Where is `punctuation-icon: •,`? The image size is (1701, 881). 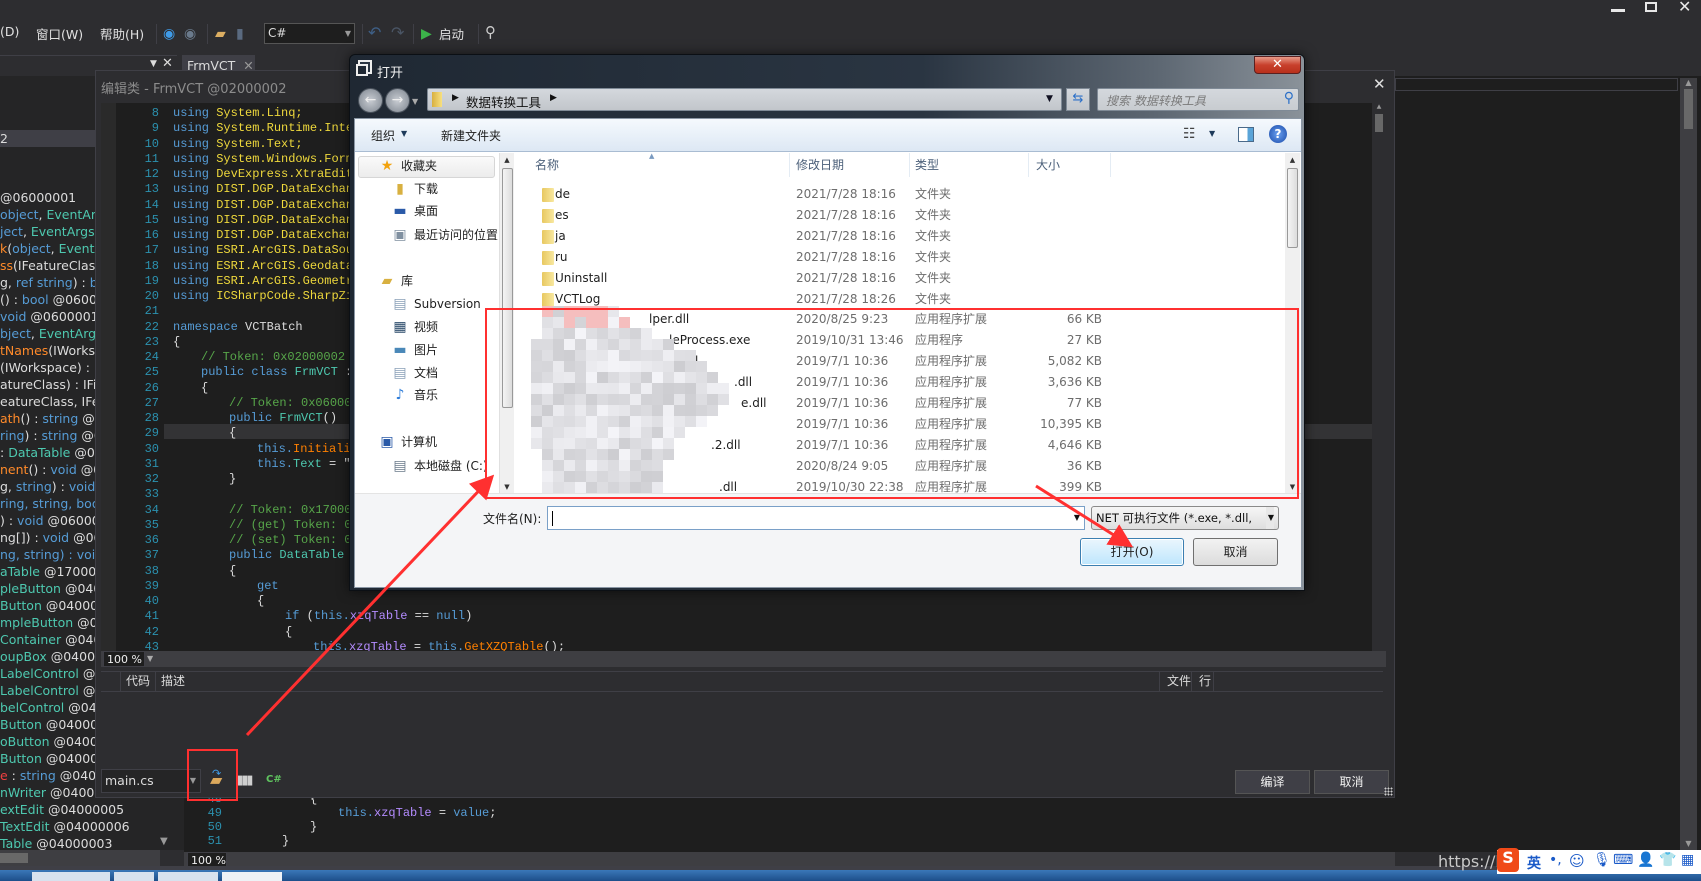
punctuation-icon: •, is located at coordinates (1555, 860).